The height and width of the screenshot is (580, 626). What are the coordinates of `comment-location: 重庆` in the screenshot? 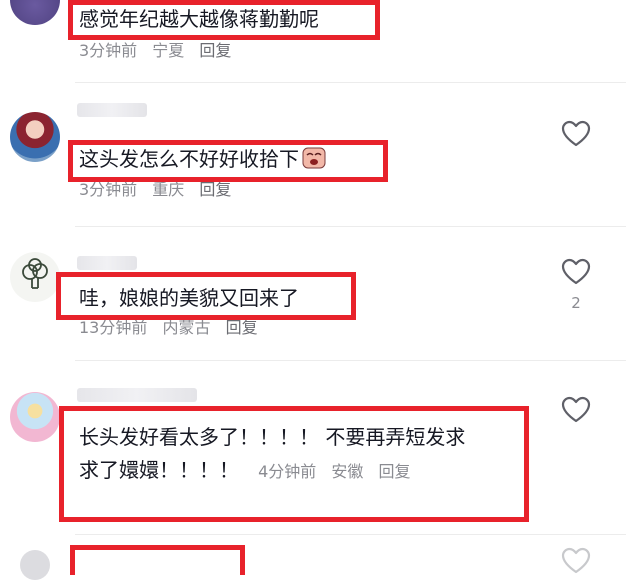 It's located at (168, 189).